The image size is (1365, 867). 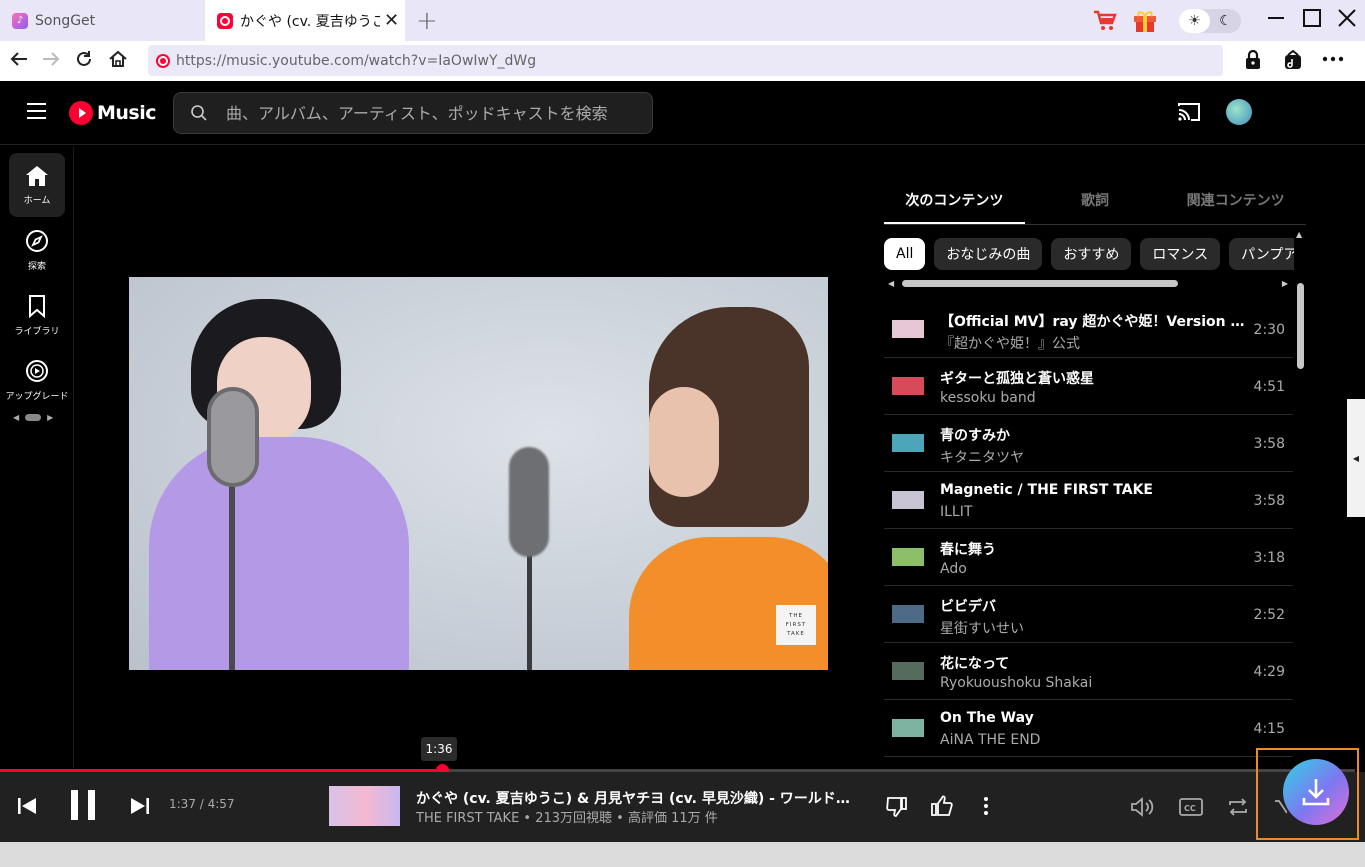 What do you see at coordinates (897, 807) in the screenshot?
I see `thumbs-down-icon` at bounding box center [897, 807].